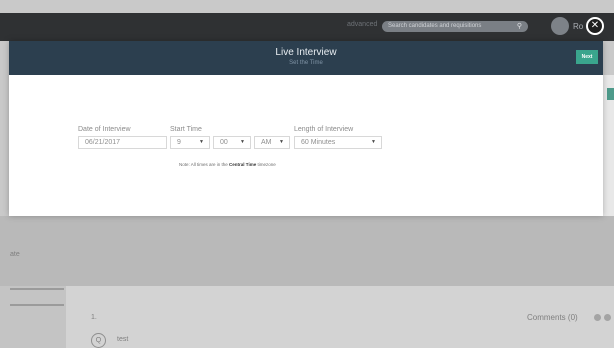 Image resolution: width=614 pixels, height=348 pixels. What do you see at coordinates (94, 317) in the screenshot?
I see `list-item-number: 1.` at bounding box center [94, 317].